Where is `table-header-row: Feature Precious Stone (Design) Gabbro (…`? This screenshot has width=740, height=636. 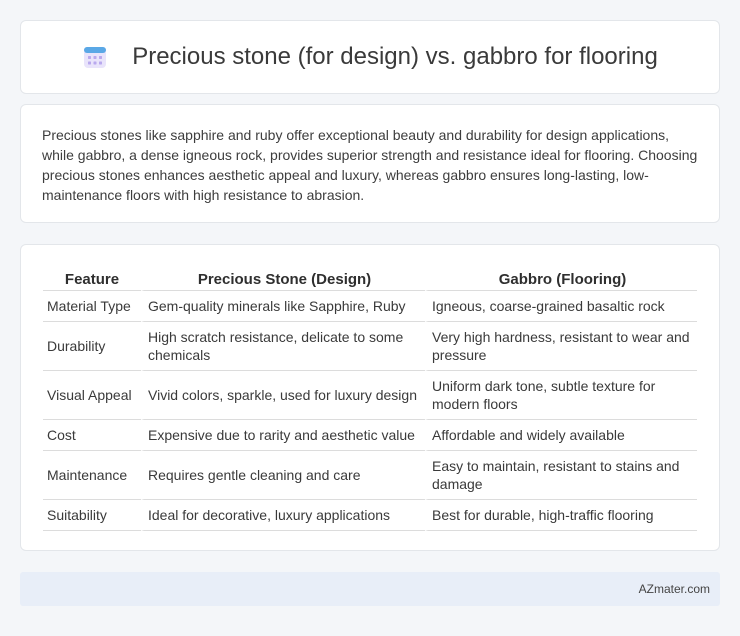 table-header-row: Feature Precious Stone (Design) Gabbro (… is located at coordinates (370, 278).